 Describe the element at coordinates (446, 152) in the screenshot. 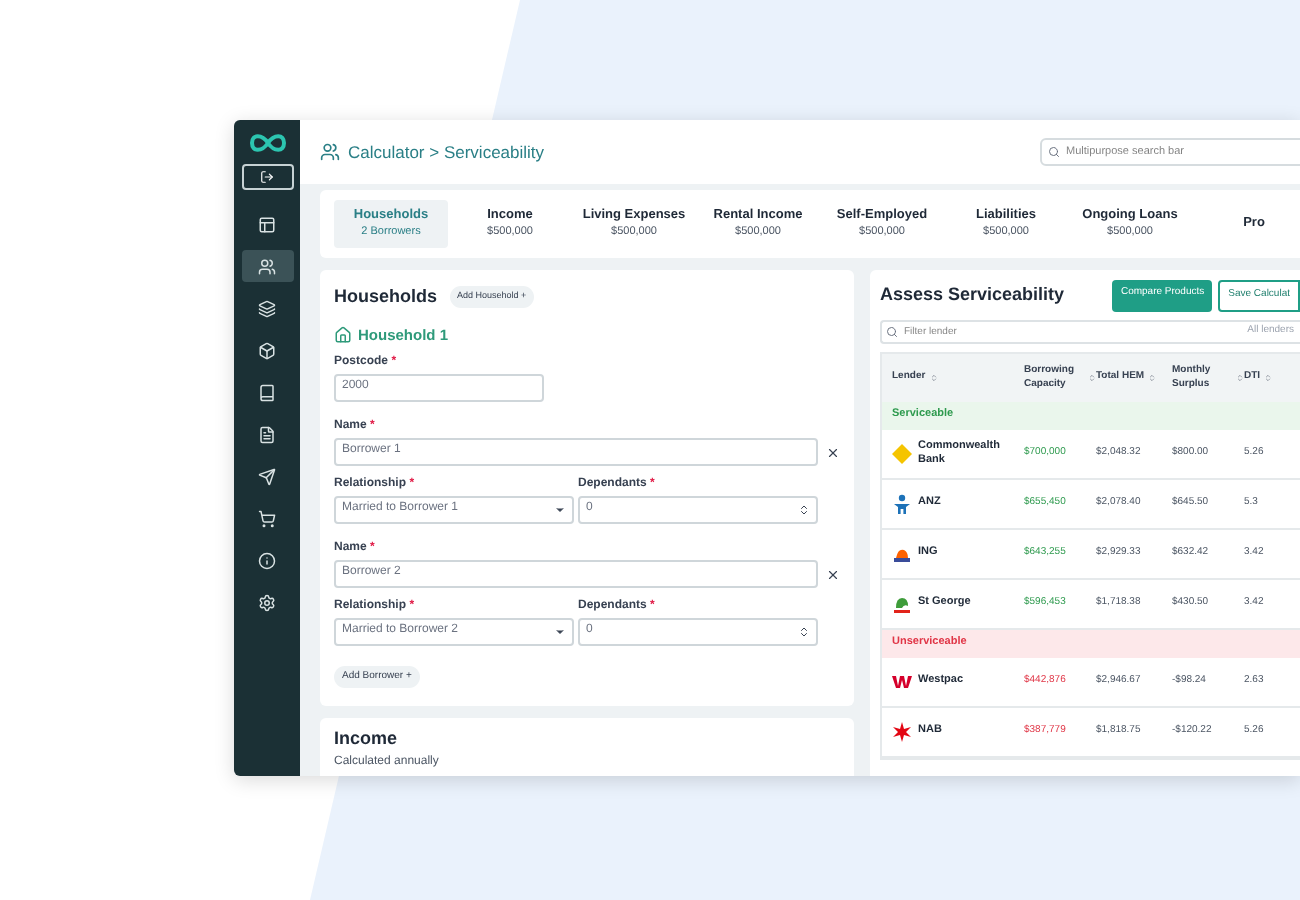

I see `breadcrumb: Calculator > Serviceability` at that location.